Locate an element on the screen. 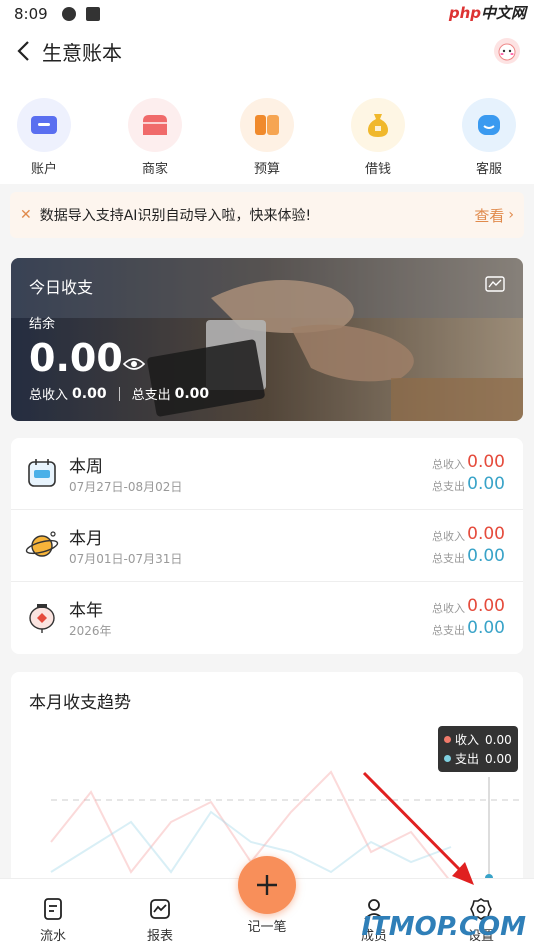  wallet-icon is located at coordinates (44, 125).